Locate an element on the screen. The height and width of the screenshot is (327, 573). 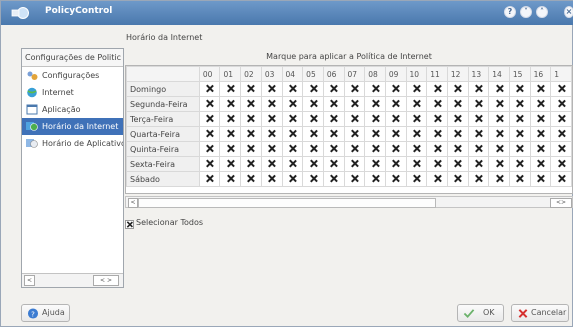
hour-column-header: 01 is located at coordinates (230, 74).